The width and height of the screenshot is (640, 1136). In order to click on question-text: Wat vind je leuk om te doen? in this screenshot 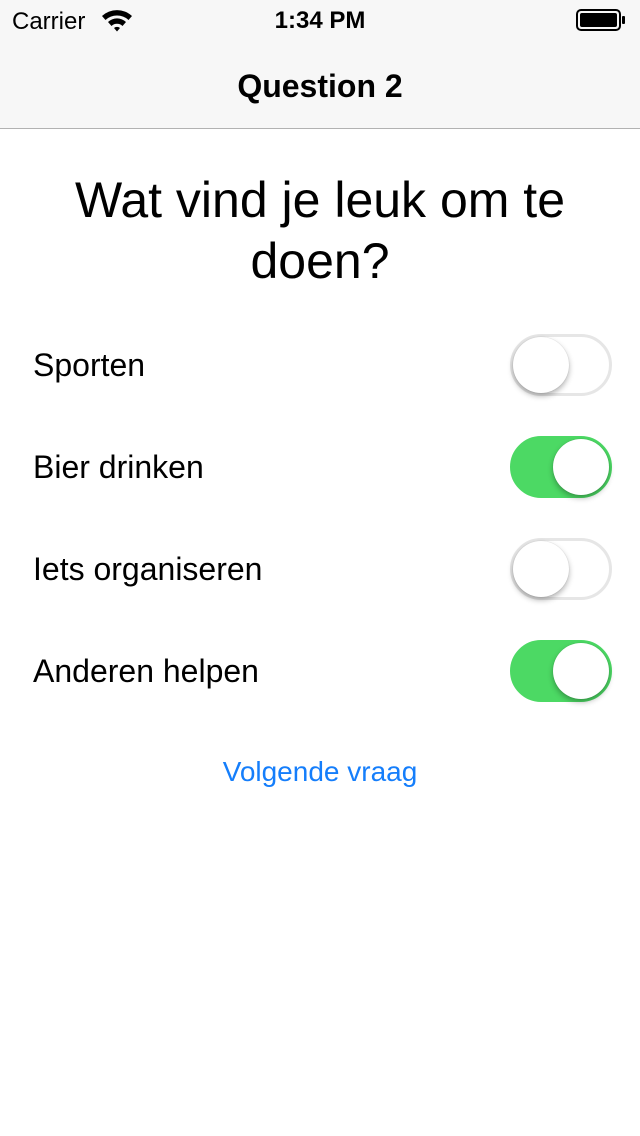, I will do `click(319, 230)`.